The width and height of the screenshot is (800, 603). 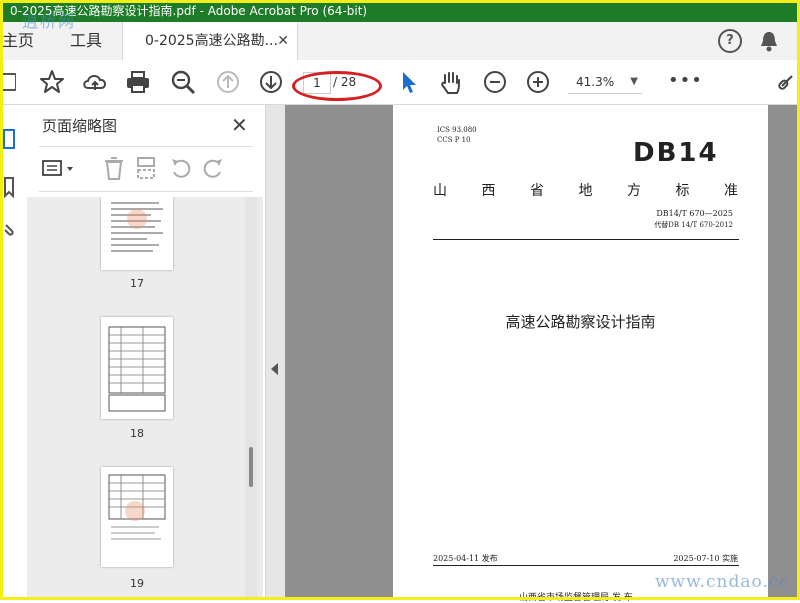 What do you see at coordinates (538, 82) in the screenshot?
I see `zoom-in-icon` at bounding box center [538, 82].